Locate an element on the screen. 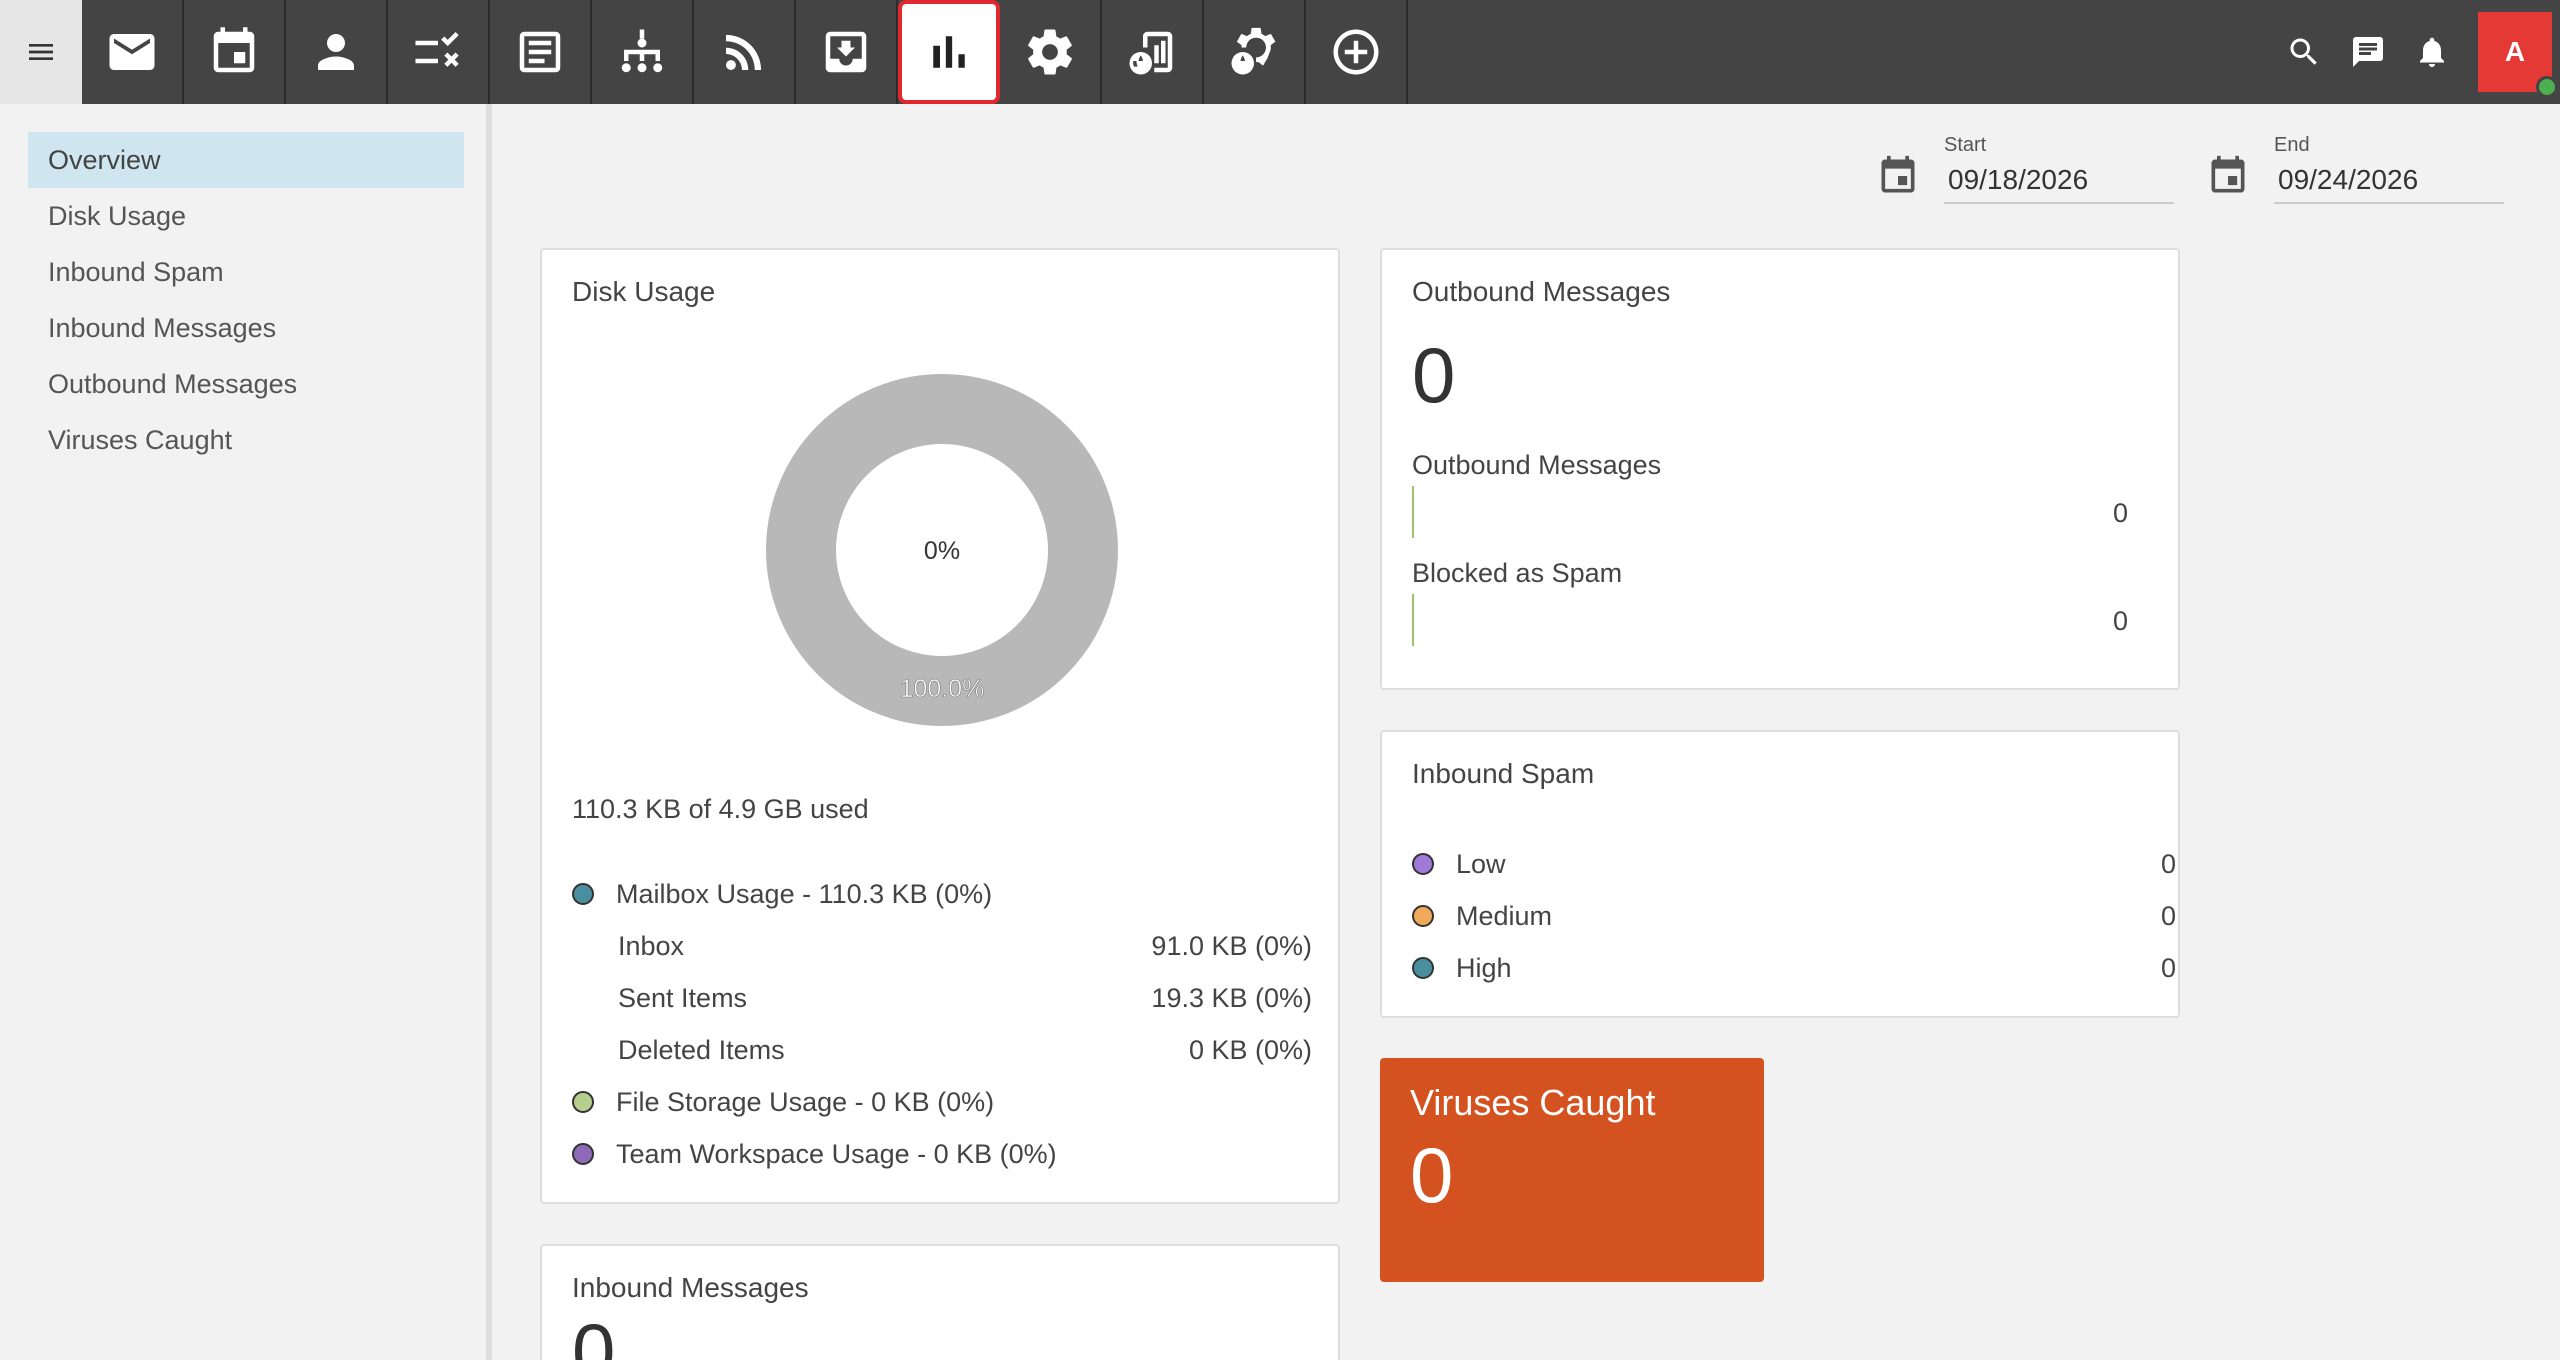  legend-label: Team Workspace Usage - 0 KB (0%) is located at coordinates (836, 1153).